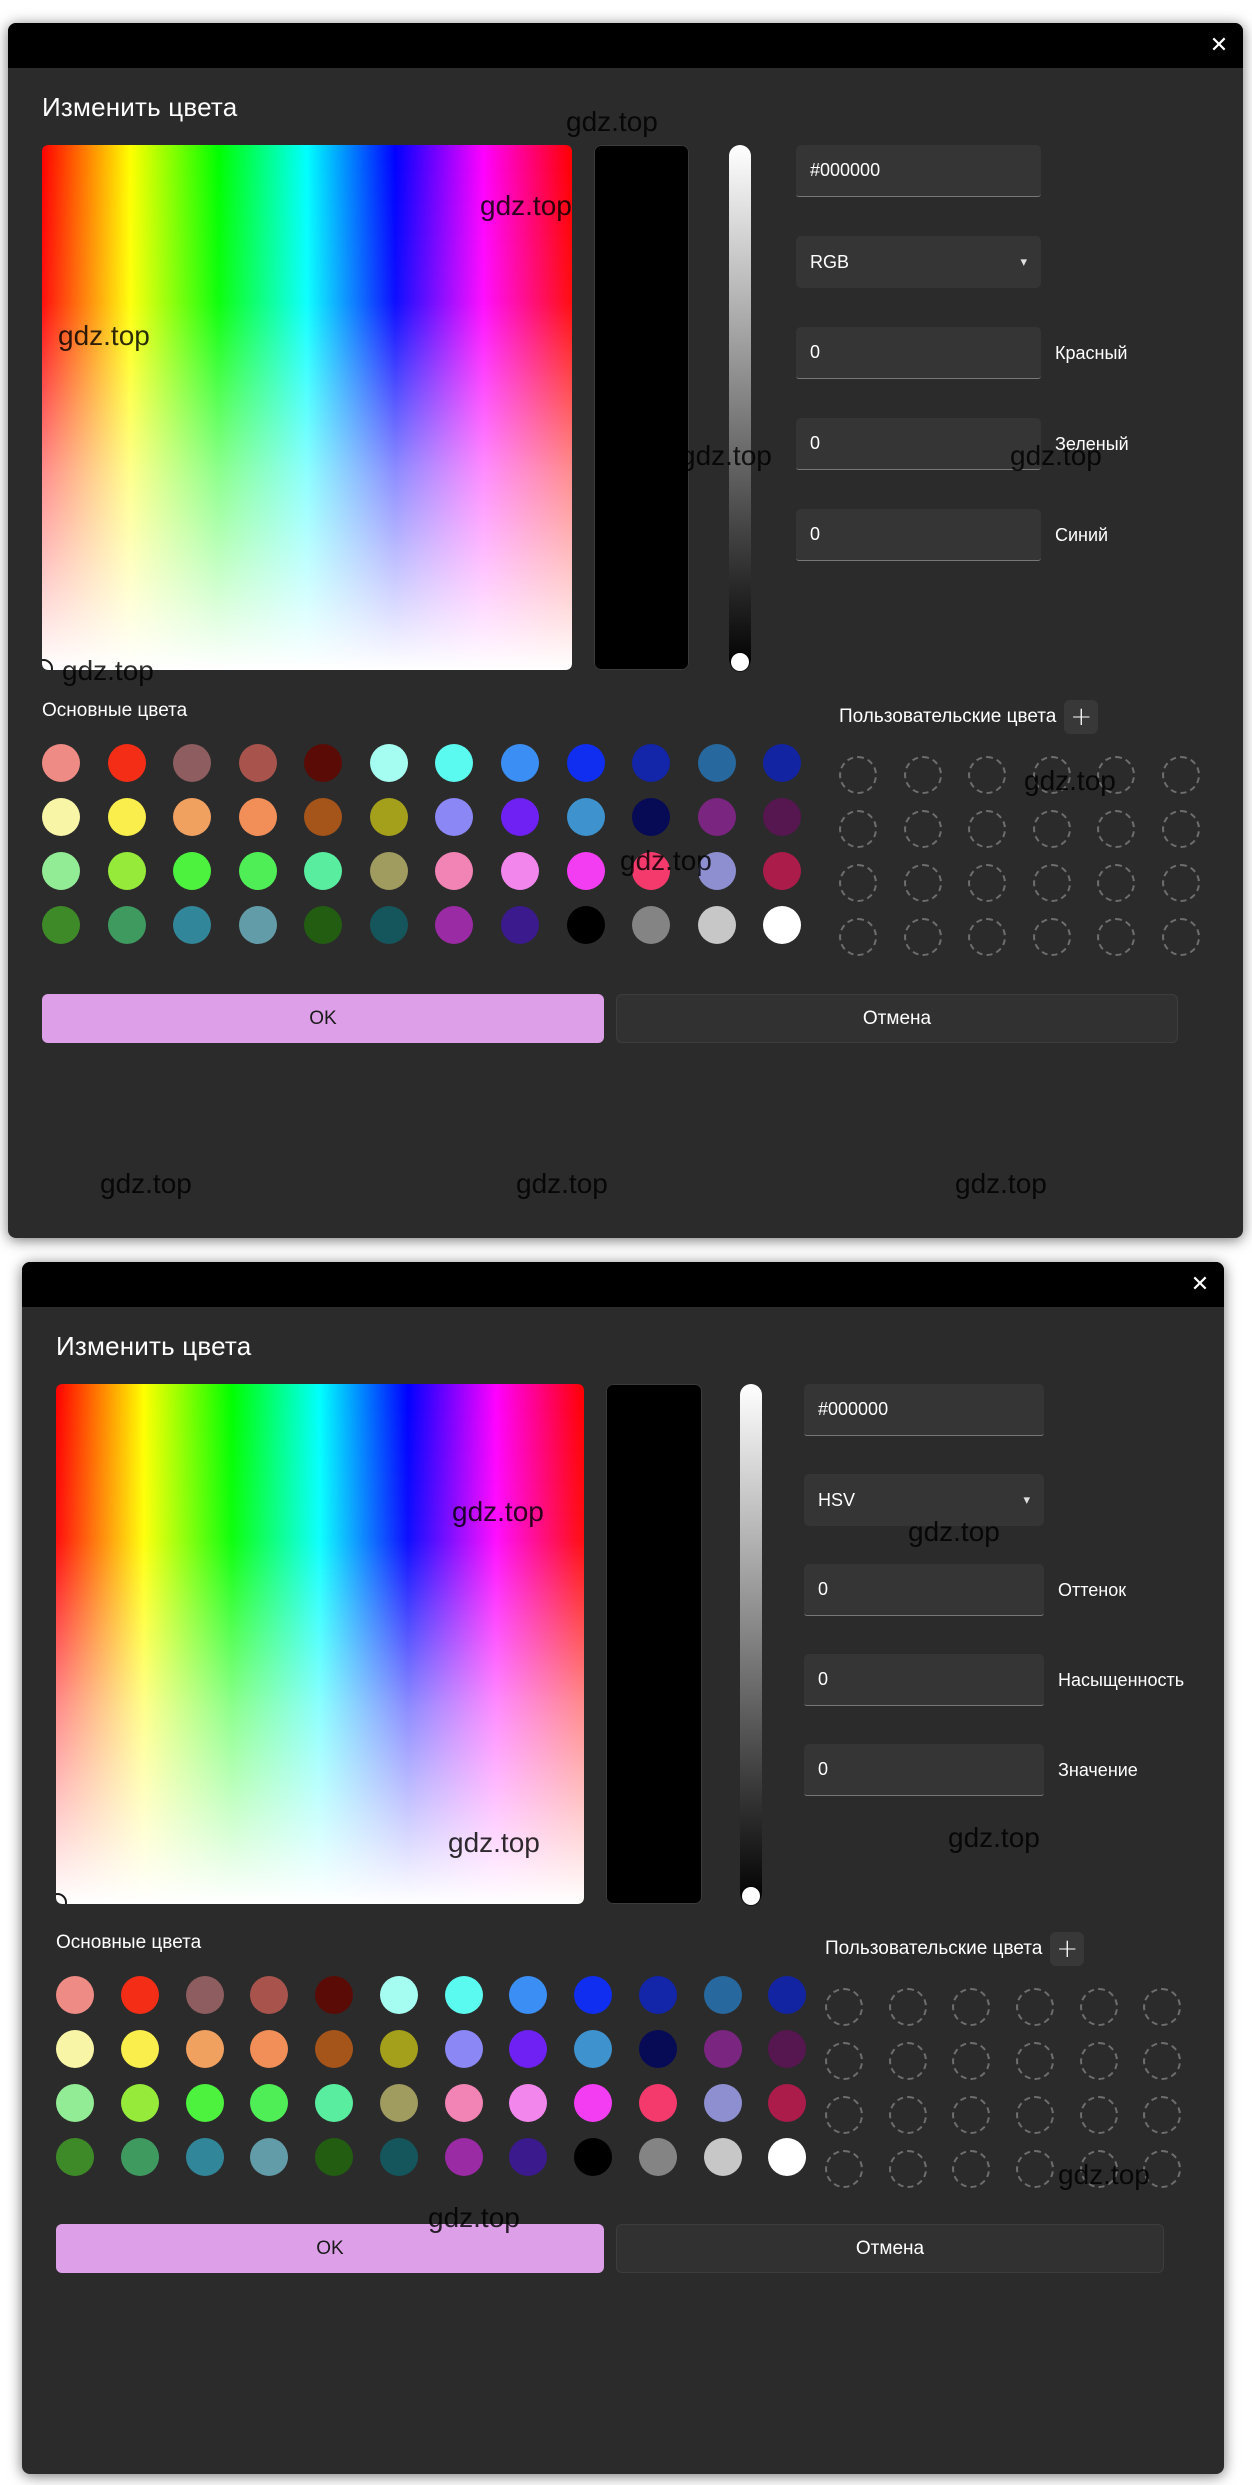 The height and width of the screenshot is (2485, 1252). What do you see at coordinates (924, 1770) in the screenshot?
I see `value-input: 0` at bounding box center [924, 1770].